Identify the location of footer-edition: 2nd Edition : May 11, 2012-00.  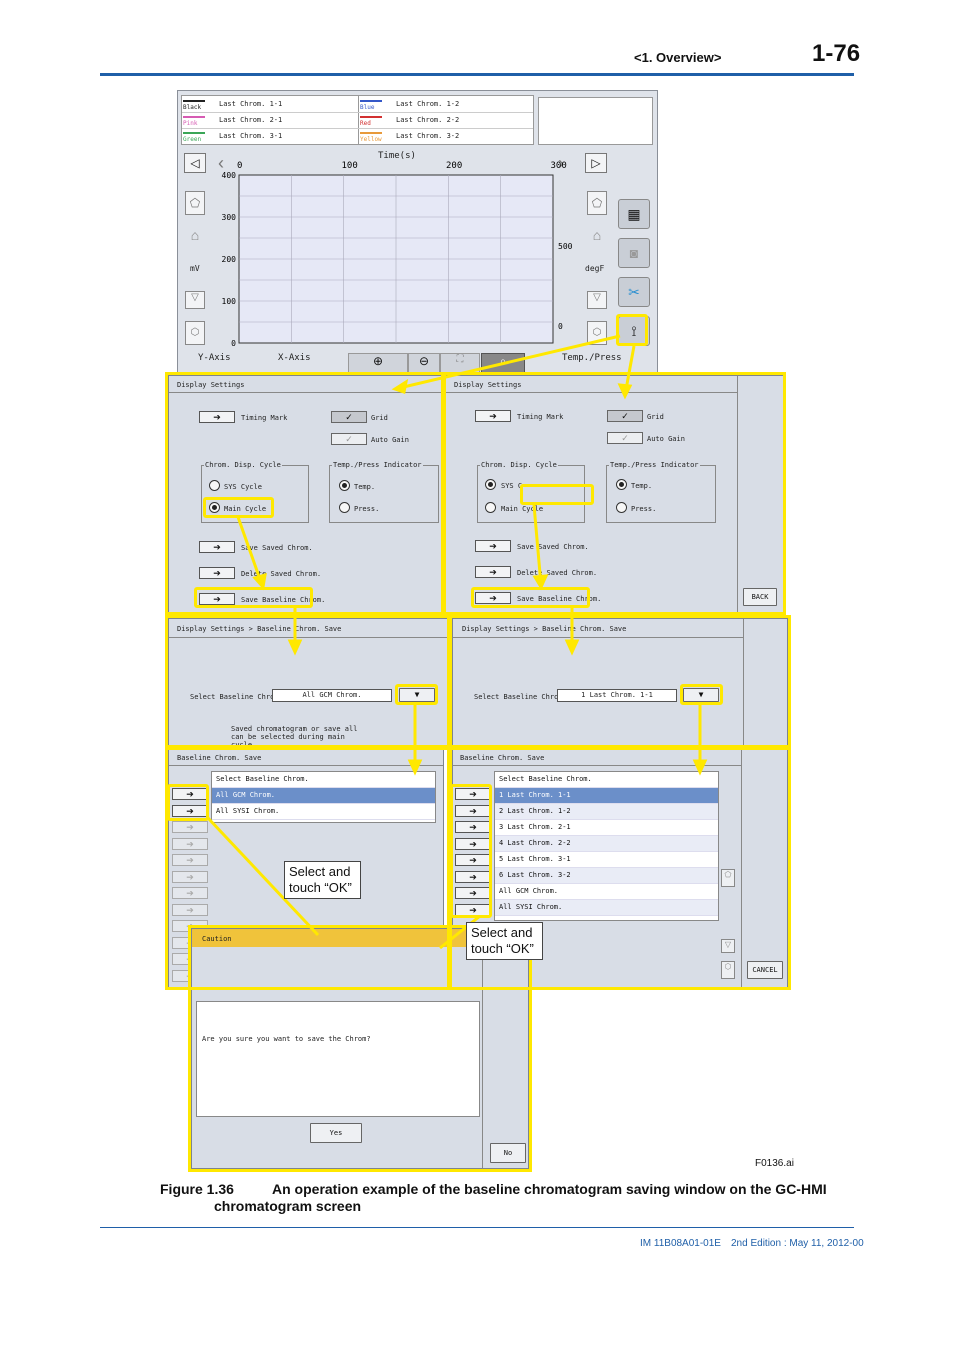
(797, 1243).